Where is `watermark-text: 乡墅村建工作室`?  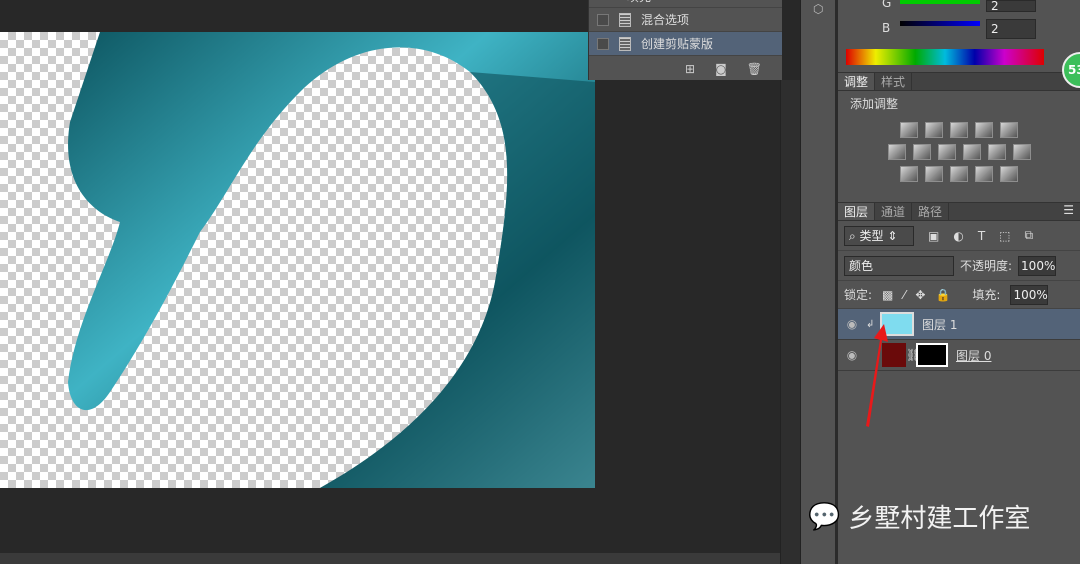
watermark-text: 乡墅村建工作室 is located at coordinates (939, 519).